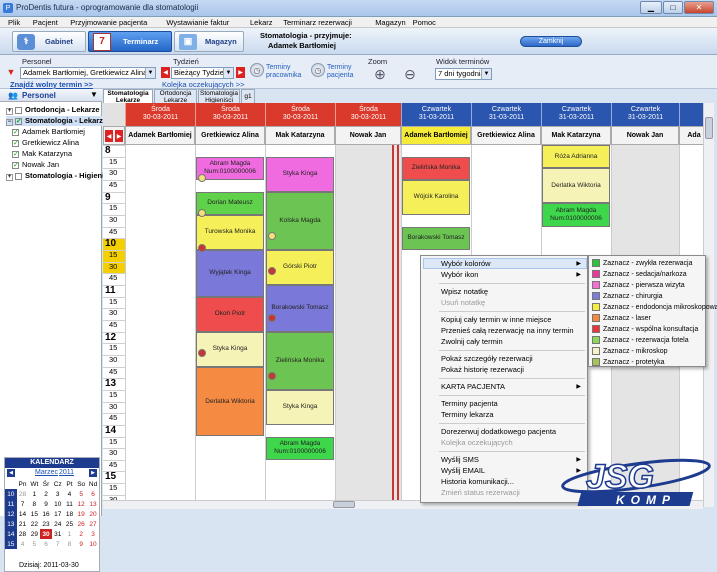  What do you see at coordinates (288, 72) in the screenshot?
I see `terminy-pracownika-button: Terminy pracownika` at bounding box center [288, 72].